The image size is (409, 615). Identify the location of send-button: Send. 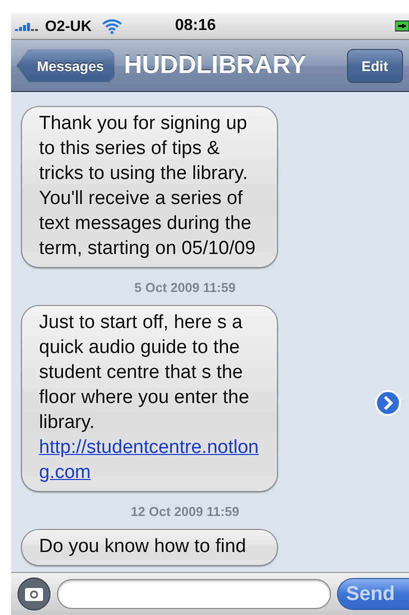
(373, 594).